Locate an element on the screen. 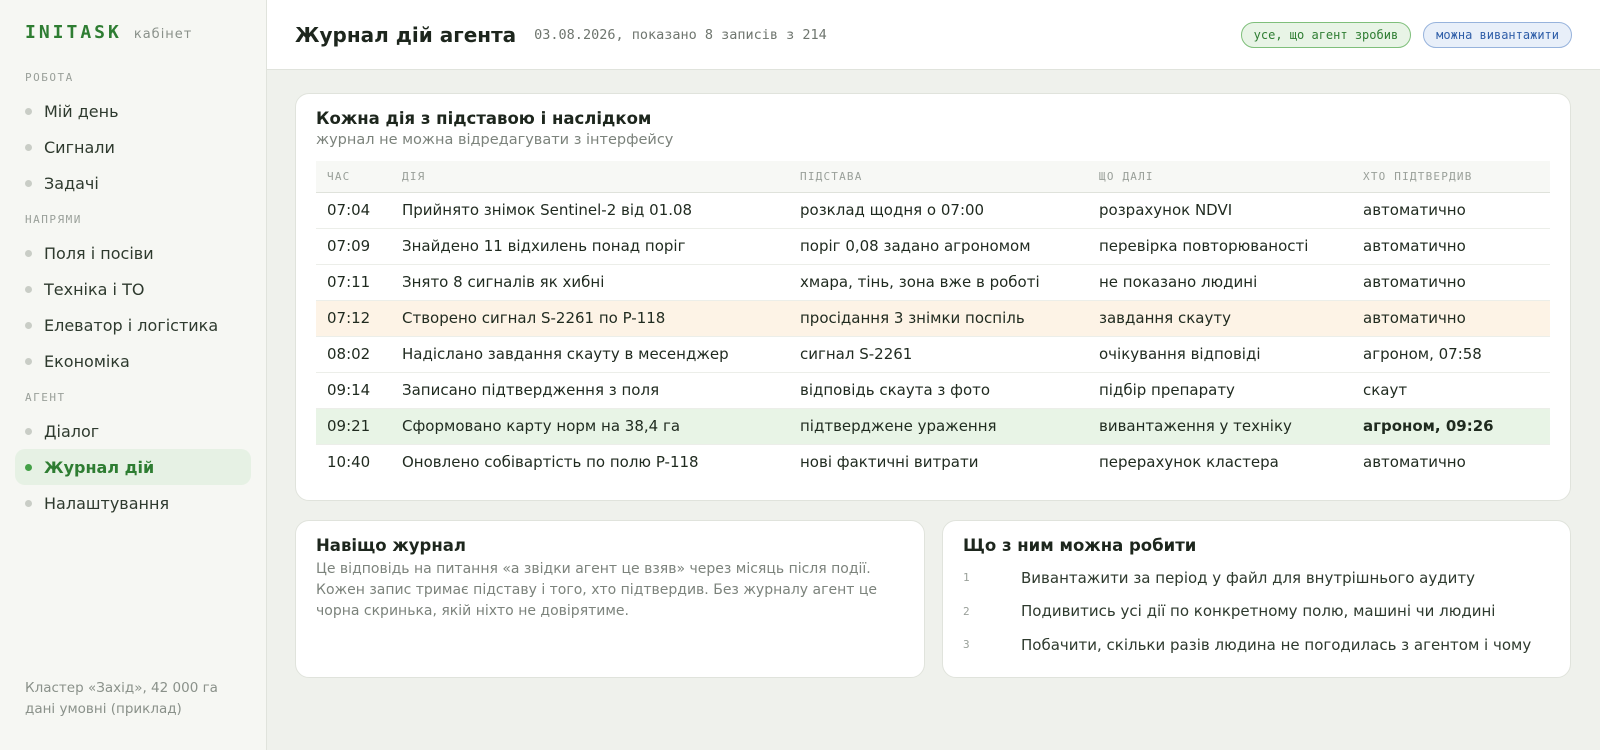 The image size is (1600, 750). cell-action: Знято 8 сигналів як хибні is located at coordinates (590, 282).